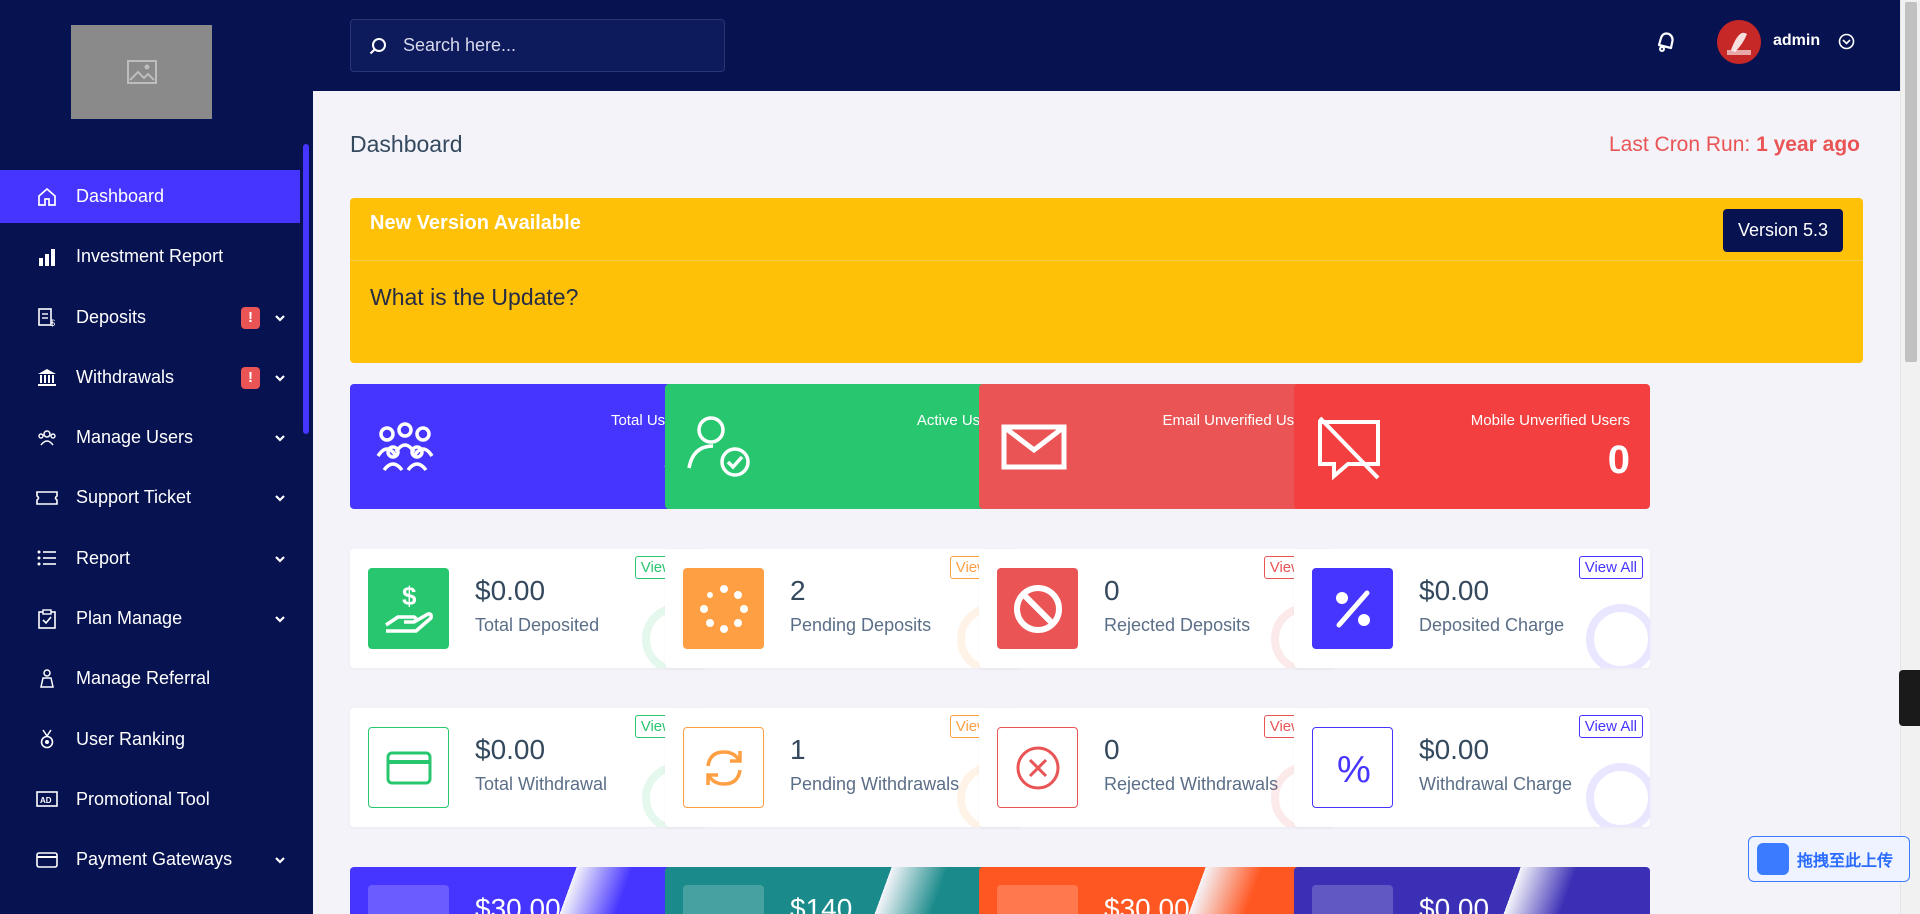 The width and height of the screenshot is (1920, 914). What do you see at coordinates (821, 903) in the screenshot?
I see `summary-value: $140` at bounding box center [821, 903].